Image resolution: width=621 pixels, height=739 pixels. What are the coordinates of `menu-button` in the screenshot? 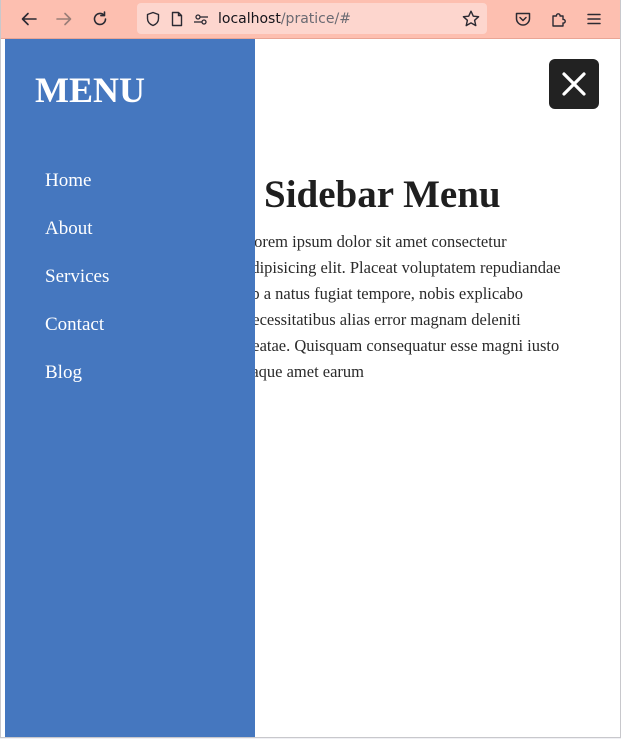 It's located at (594, 19).